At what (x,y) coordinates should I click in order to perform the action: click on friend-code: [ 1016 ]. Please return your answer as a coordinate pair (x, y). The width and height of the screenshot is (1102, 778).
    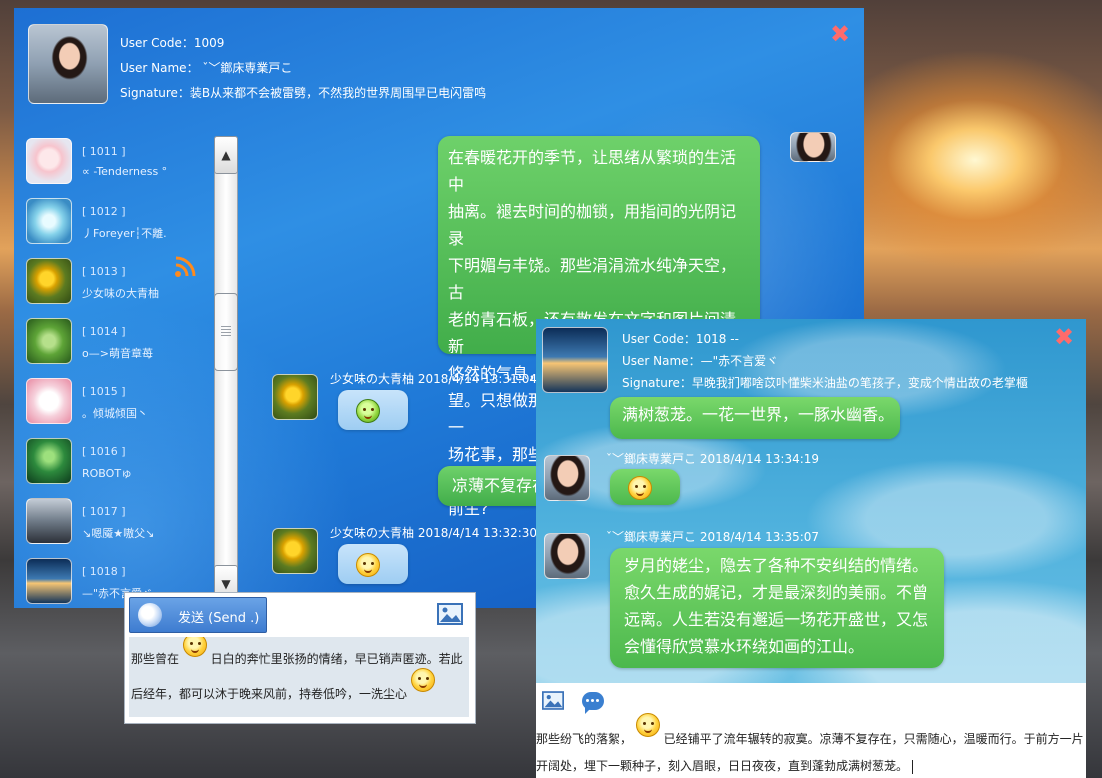
    Looking at the image, I should click on (104, 451).